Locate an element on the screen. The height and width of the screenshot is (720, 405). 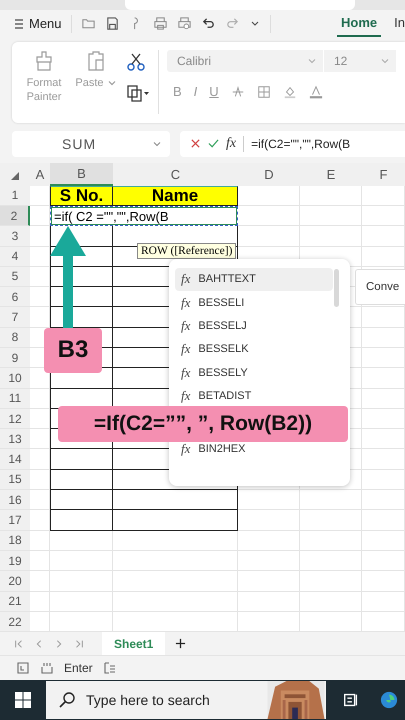
formula-callout-overlay: =If(C2=””, ”, Row(B2)) is located at coordinates (203, 424).